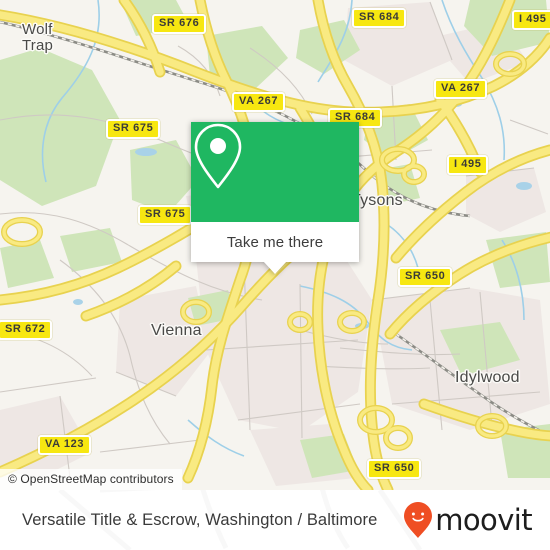  I want to click on place-label-vienna: Vienna, so click(176, 330).